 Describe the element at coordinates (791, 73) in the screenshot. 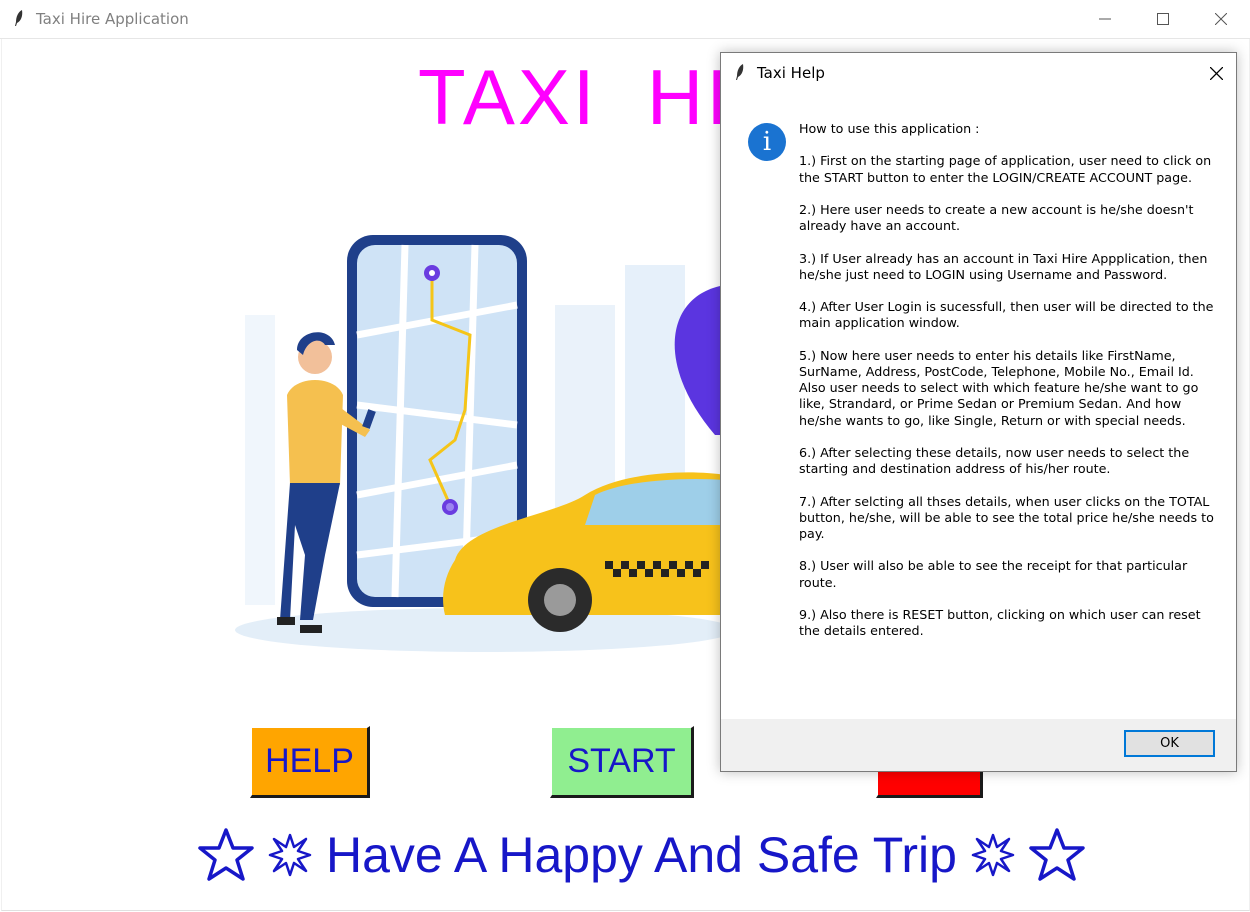

I see `dialog-title: Taxi Help` at that location.